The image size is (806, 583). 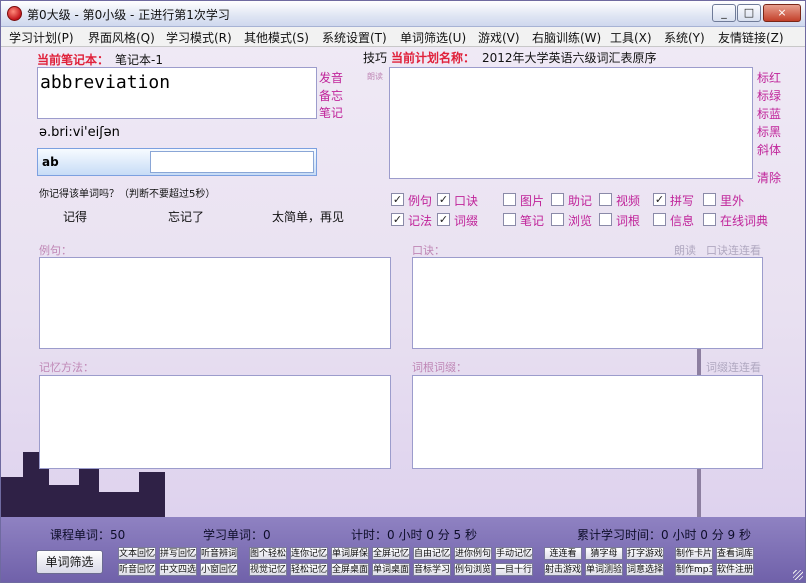 What do you see at coordinates (724, 13) in the screenshot?
I see `minimize-button: _` at bounding box center [724, 13].